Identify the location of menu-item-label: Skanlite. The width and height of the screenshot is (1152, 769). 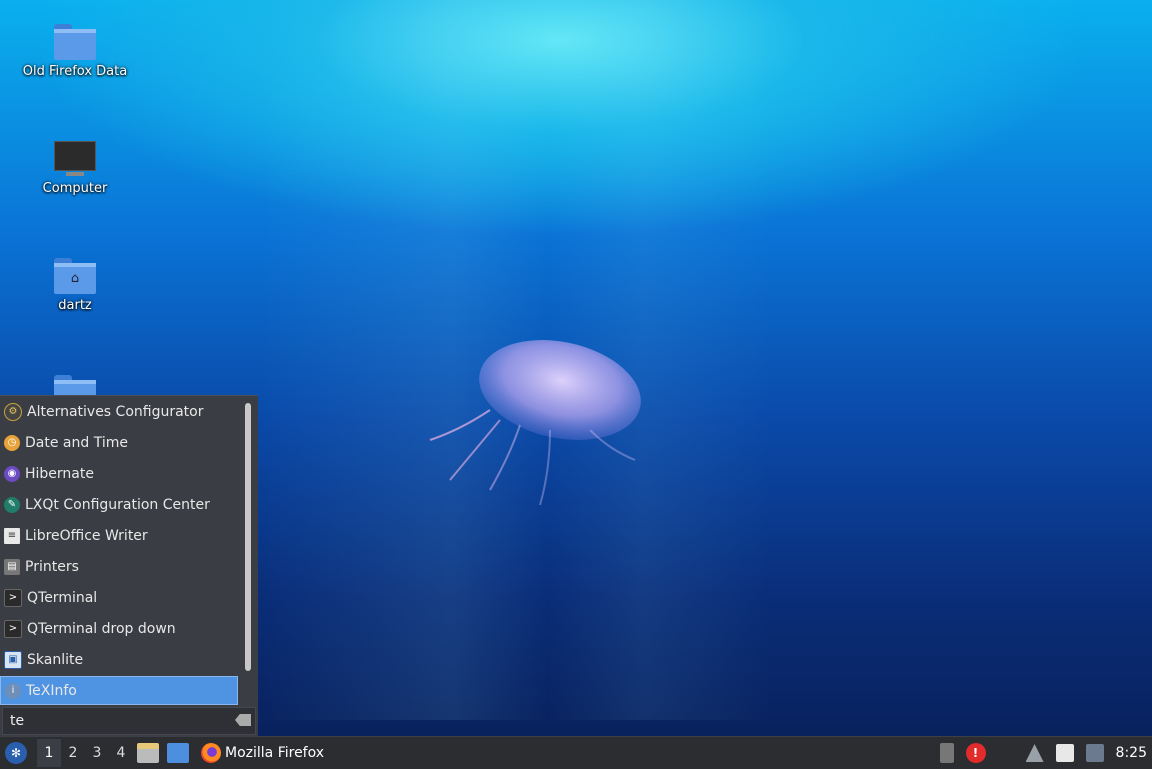
(55, 659).